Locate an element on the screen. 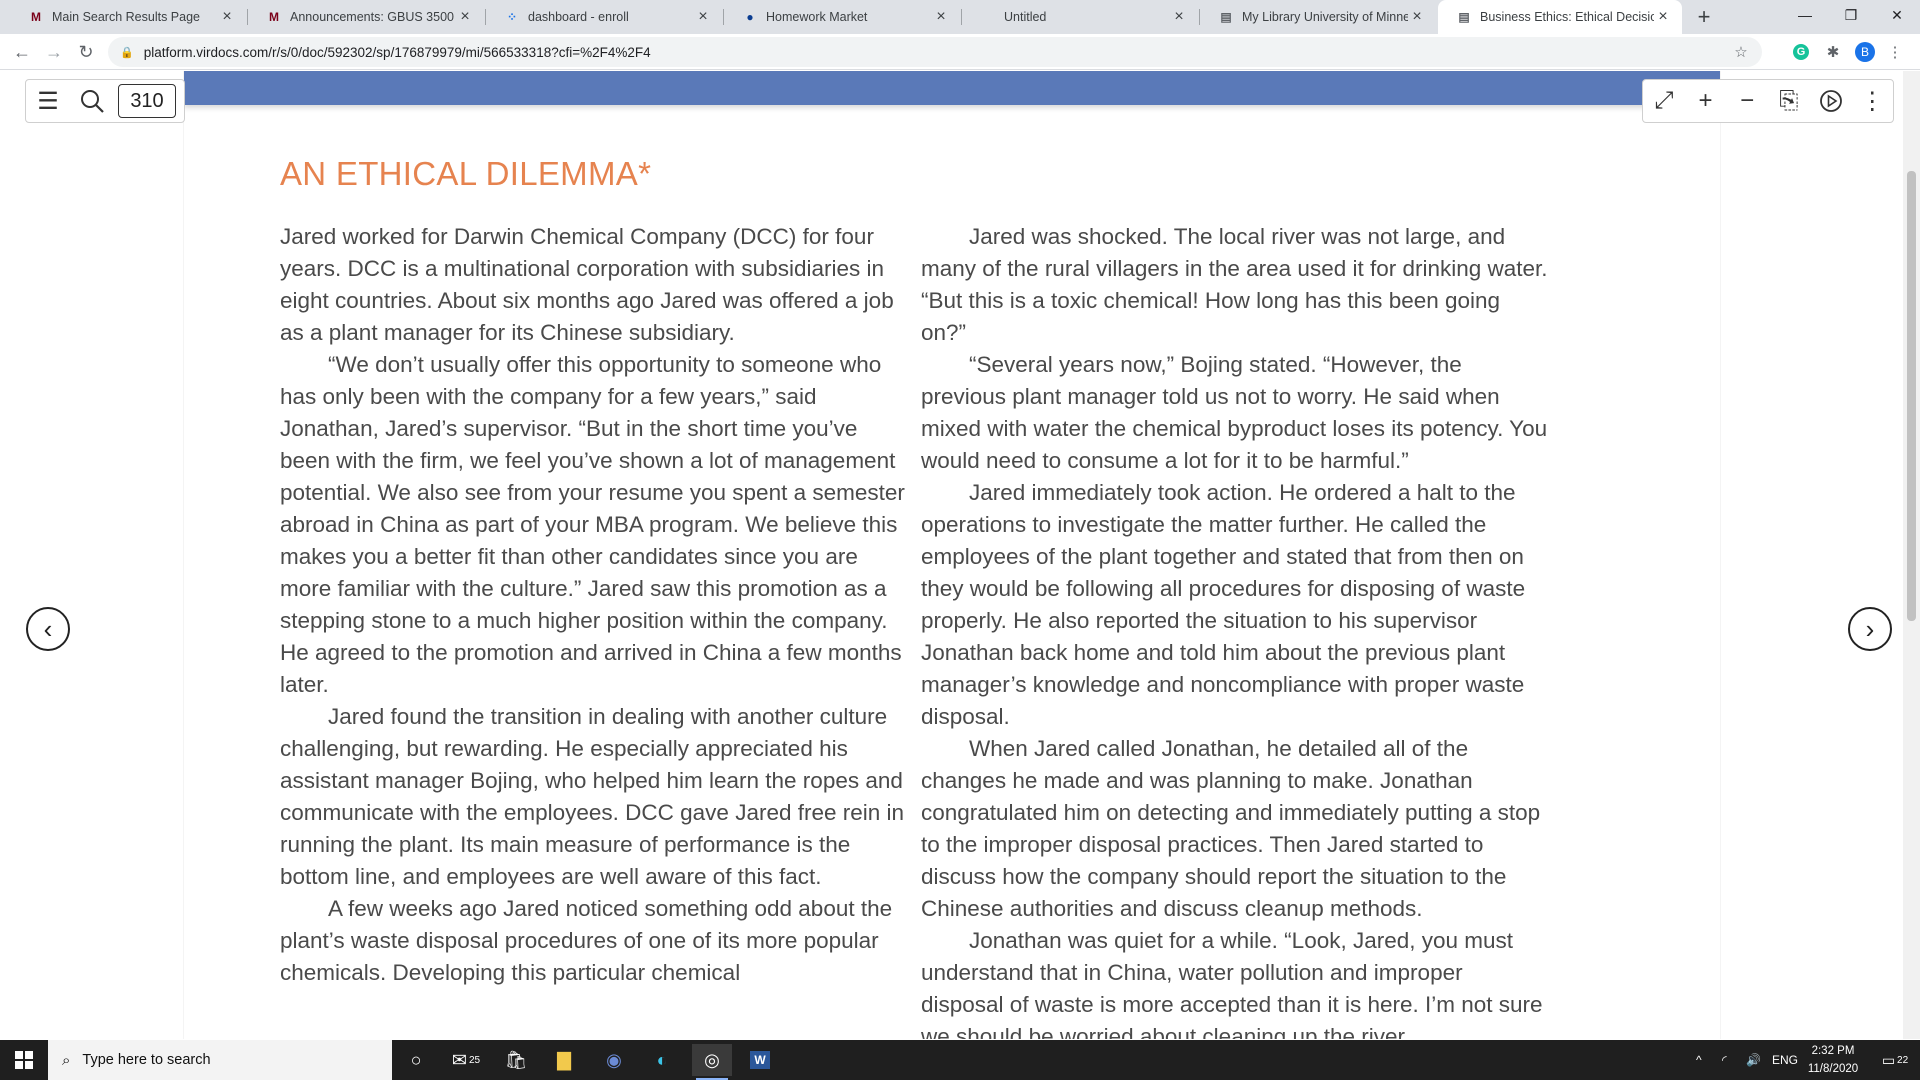  fullscreen-icon: ⤢ is located at coordinates (1664, 101).